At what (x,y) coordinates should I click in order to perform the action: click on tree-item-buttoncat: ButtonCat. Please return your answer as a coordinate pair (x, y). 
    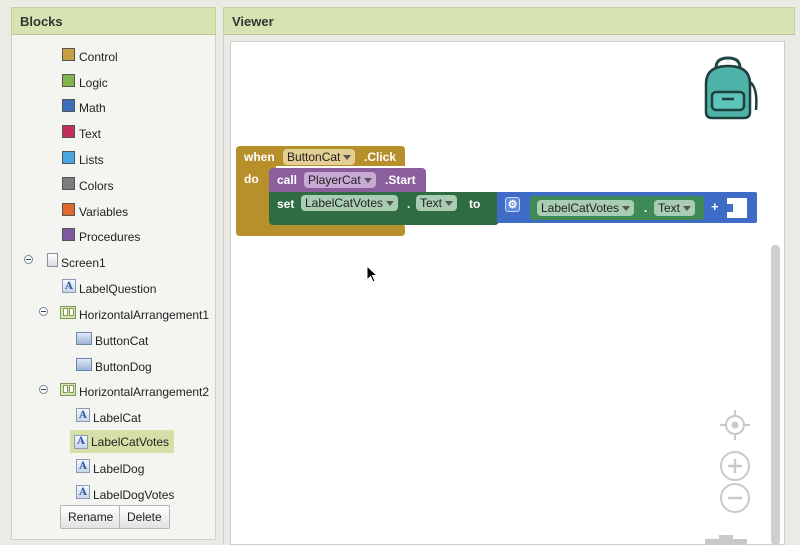
    Looking at the image, I should click on (112, 341).